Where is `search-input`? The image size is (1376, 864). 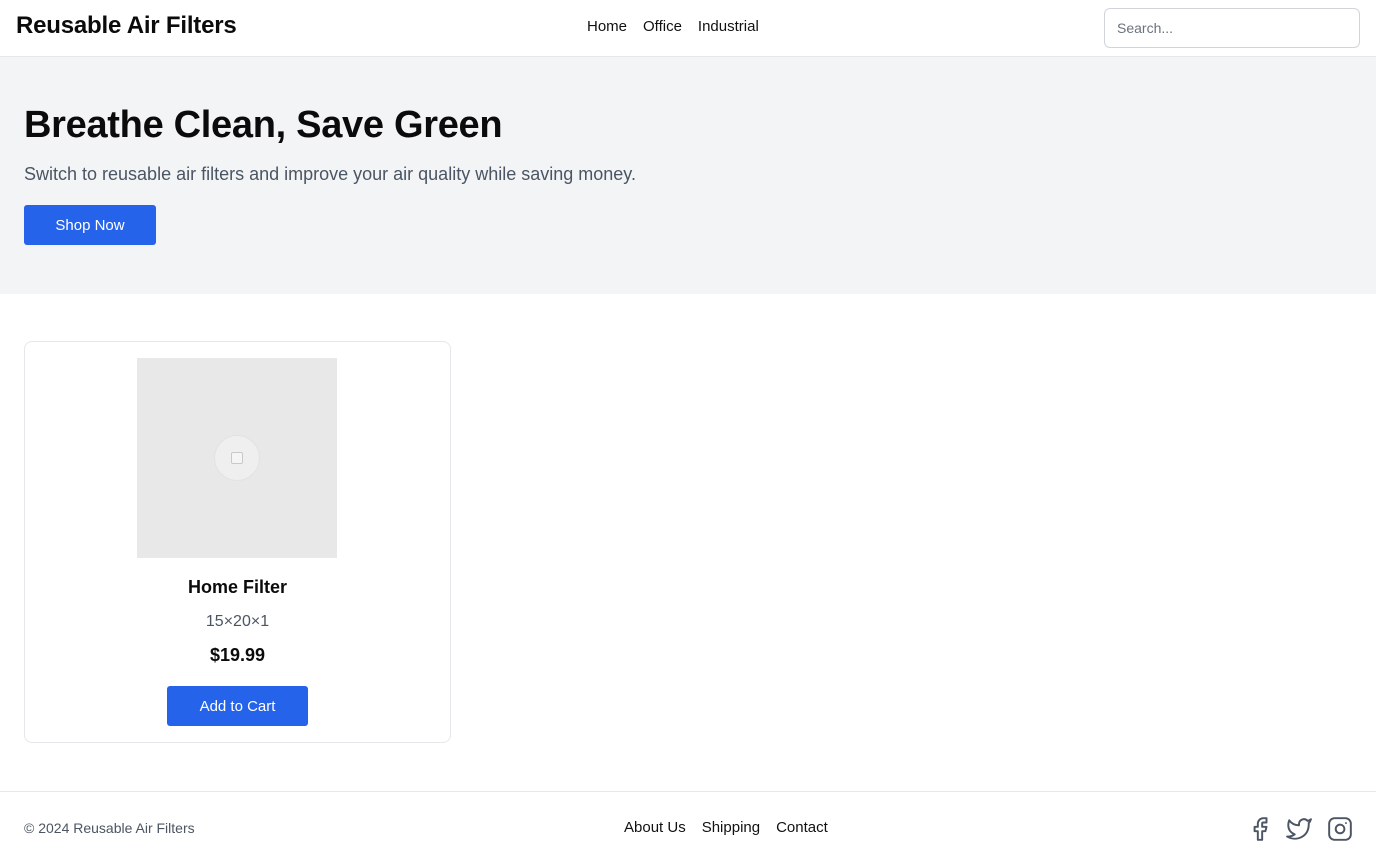 search-input is located at coordinates (1232, 28).